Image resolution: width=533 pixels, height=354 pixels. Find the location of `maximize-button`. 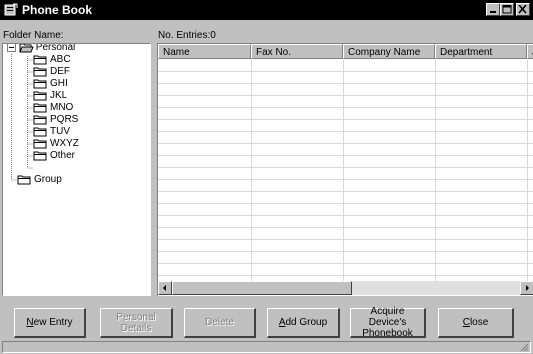

maximize-button is located at coordinates (507, 9).